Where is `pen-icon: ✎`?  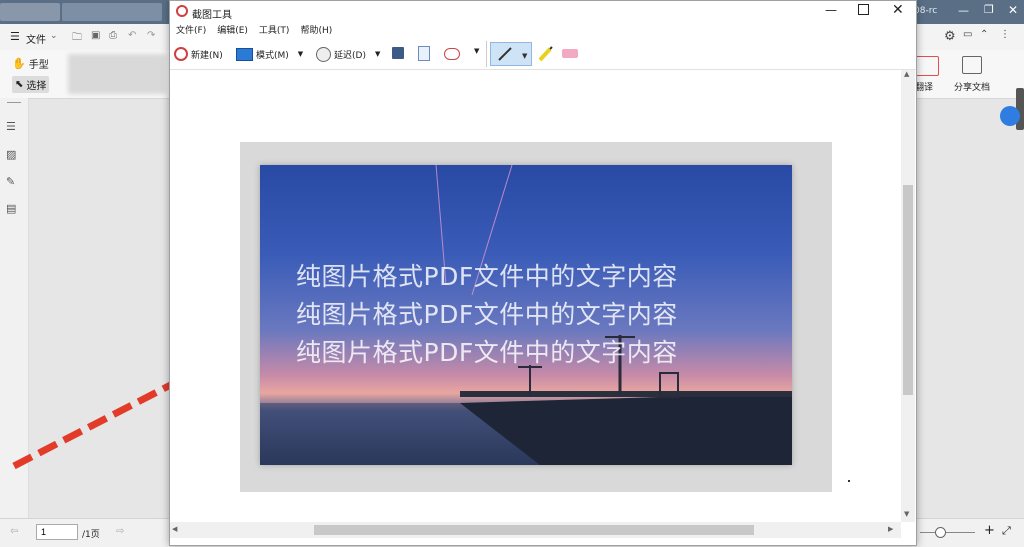 pen-icon: ✎ is located at coordinates (10, 181).